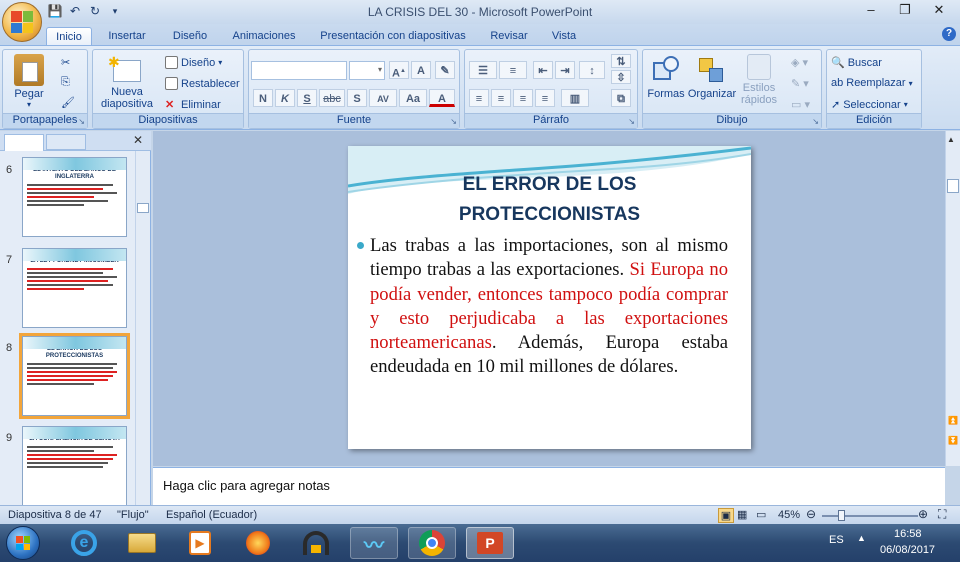 The width and height of the screenshot is (960, 562). I want to click on delete-slide-button: ✕ Eliminar, so click(193, 105).